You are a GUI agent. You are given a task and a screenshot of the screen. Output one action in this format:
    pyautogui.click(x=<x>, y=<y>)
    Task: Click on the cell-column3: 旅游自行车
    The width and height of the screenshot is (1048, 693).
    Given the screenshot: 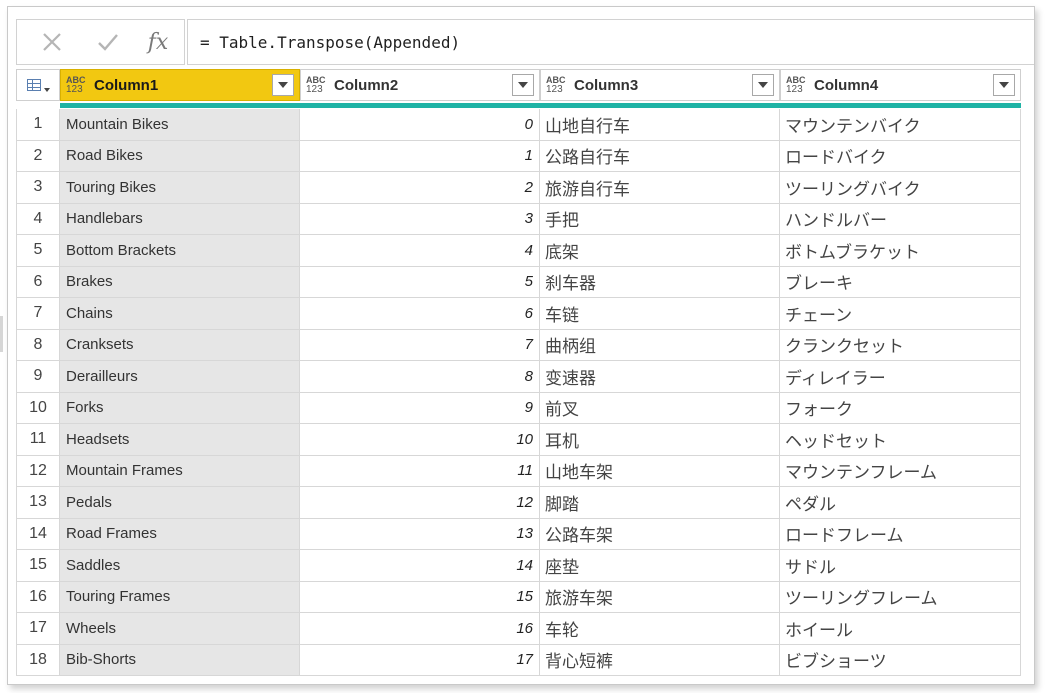 What is the action you would take?
    pyautogui.click(x=660, y=188)
    